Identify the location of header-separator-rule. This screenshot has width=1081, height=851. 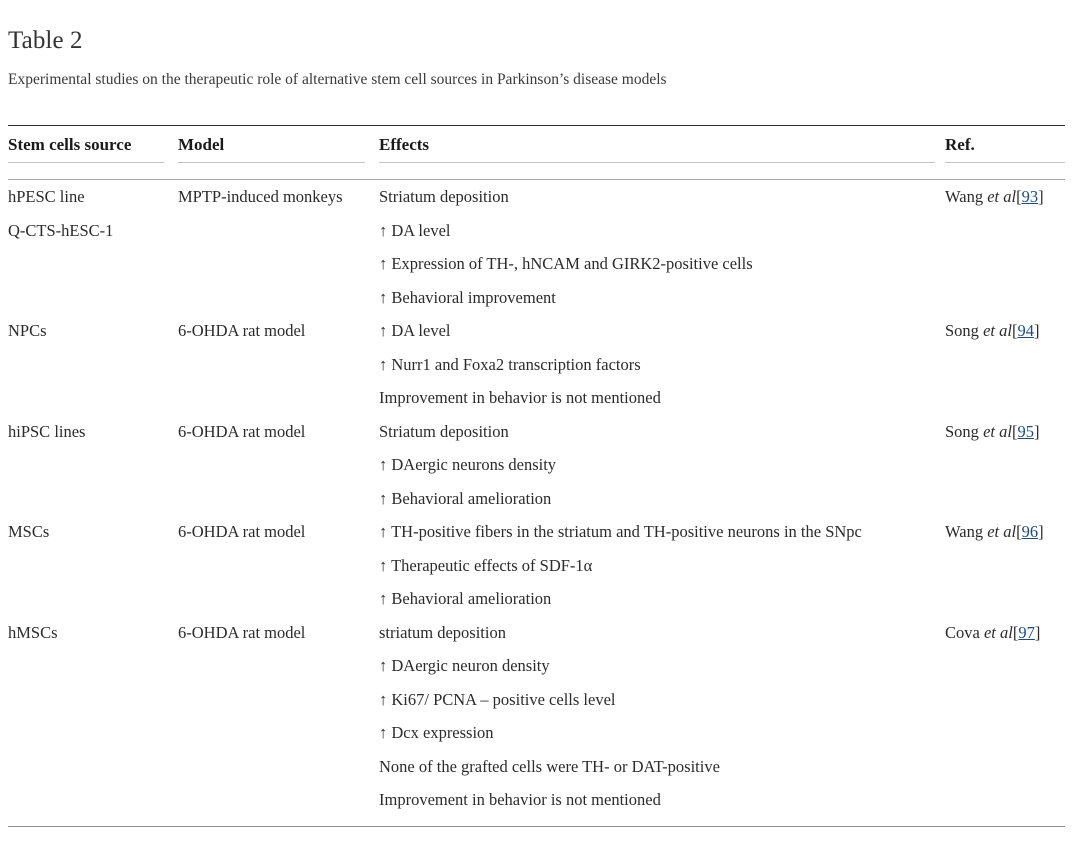
(536, 175).